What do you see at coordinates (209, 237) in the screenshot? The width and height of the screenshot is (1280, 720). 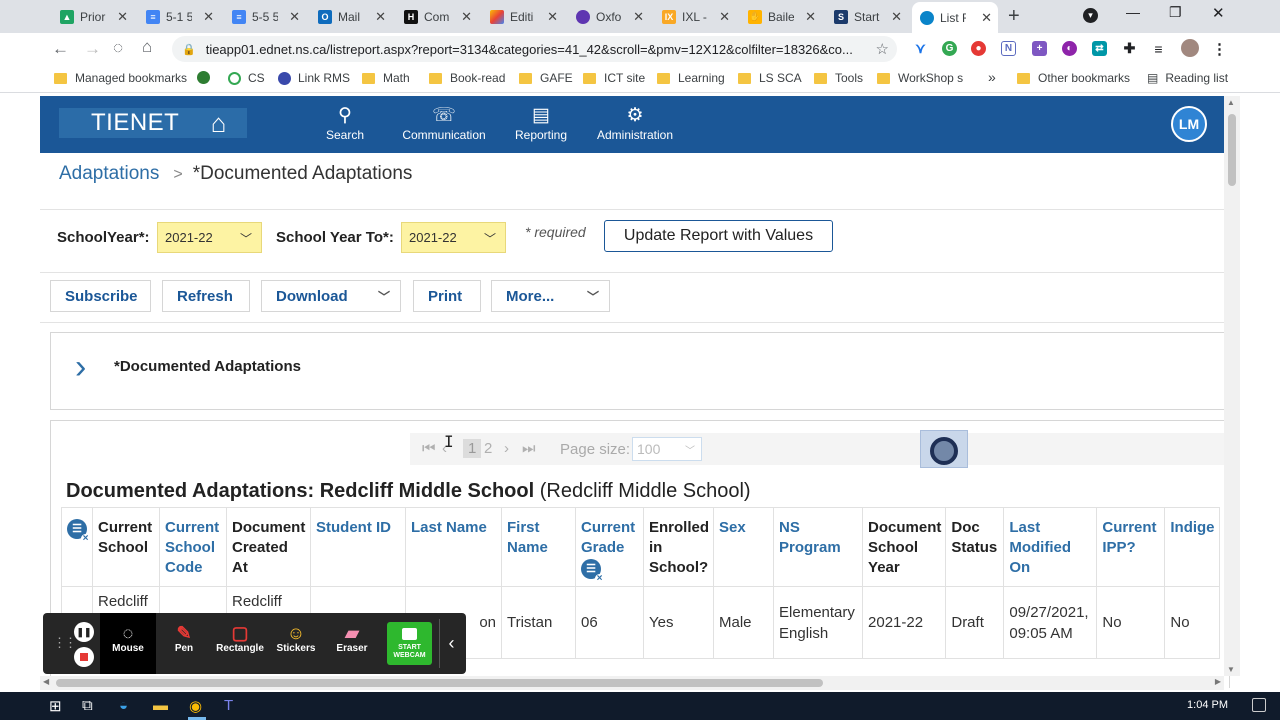 I see `school-year-select: 2021-22 ﹀` at bounding box center [209, 237].